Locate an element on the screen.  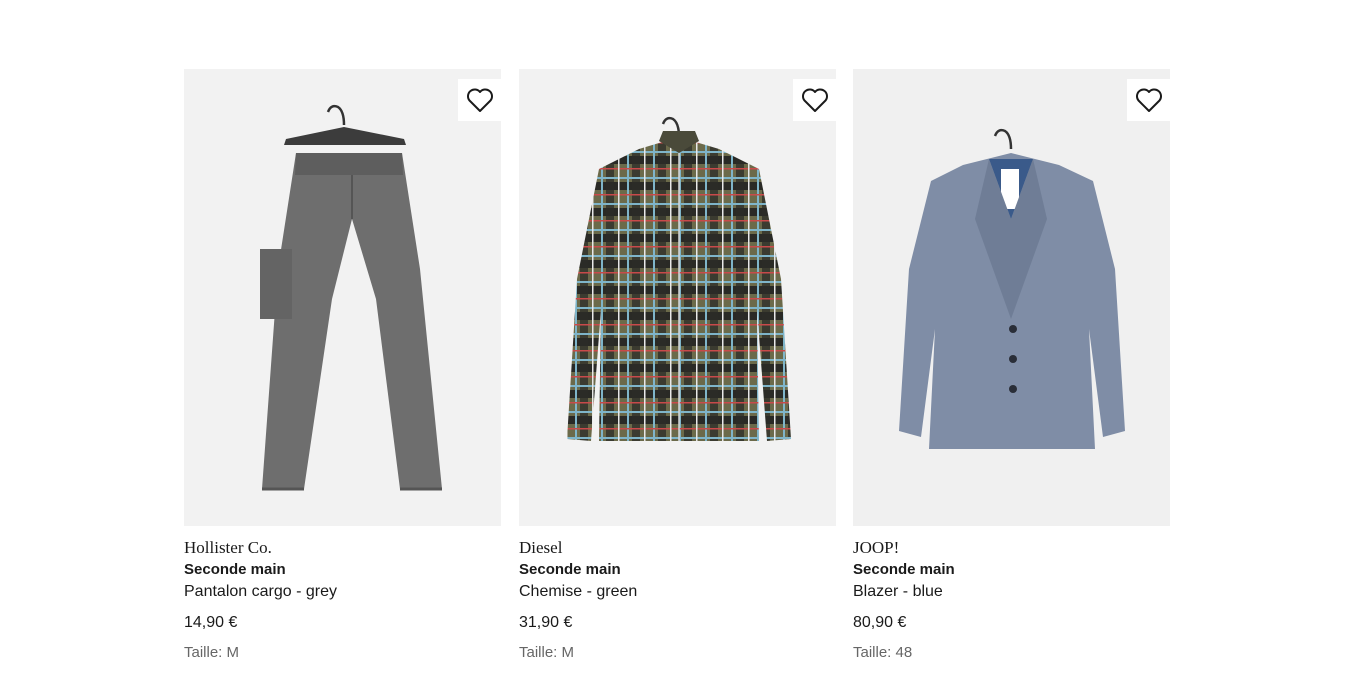
product-brand: Diesel is located at coordinates (677, 548).